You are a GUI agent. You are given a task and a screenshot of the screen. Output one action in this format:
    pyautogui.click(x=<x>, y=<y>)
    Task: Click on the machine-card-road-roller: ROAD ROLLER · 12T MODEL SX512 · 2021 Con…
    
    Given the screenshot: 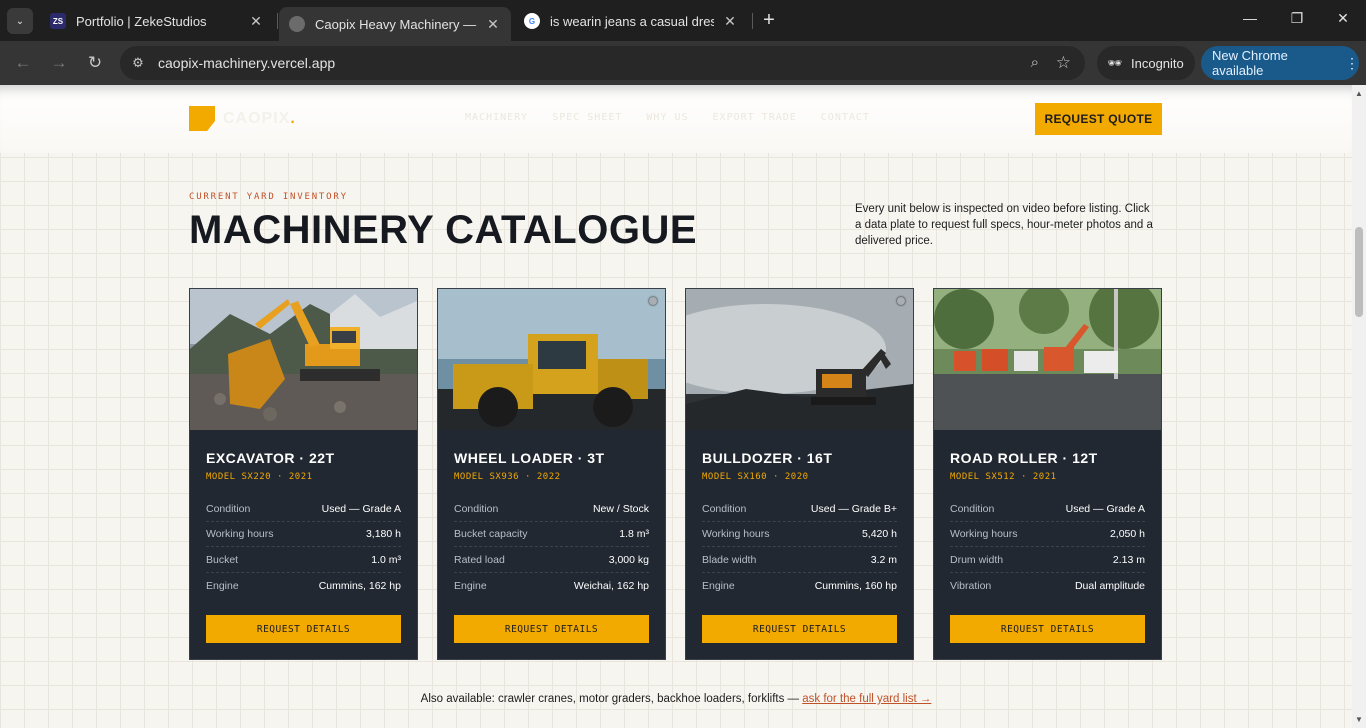 What is the action you would take?
    pyautogui.click(x=1047, y=474)
    